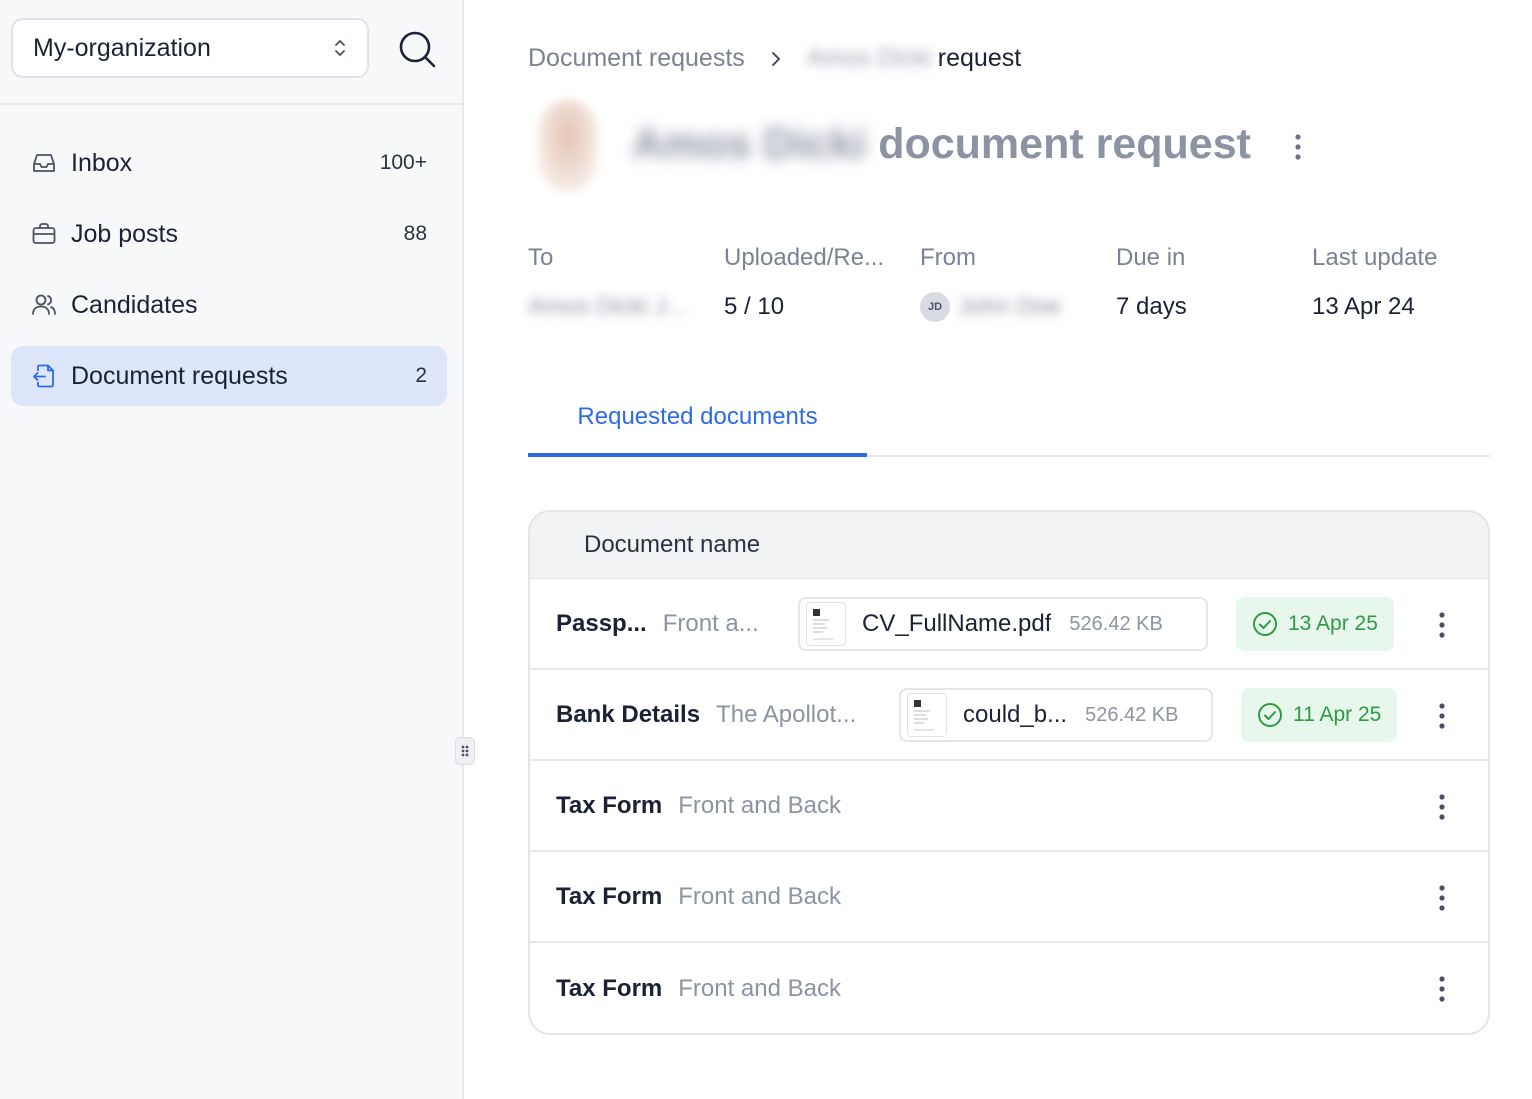  I want to click on breadcrumb-document-requests: Document requests, so click(636, 58).